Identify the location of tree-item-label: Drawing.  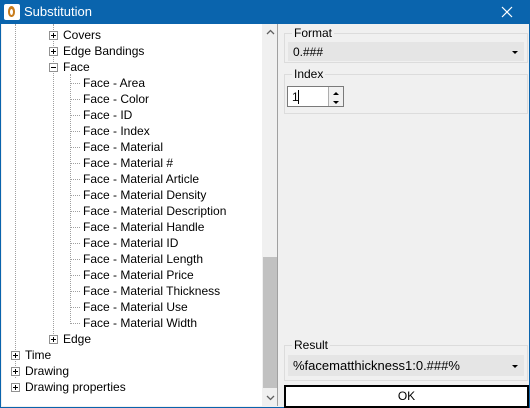
(47, 371).